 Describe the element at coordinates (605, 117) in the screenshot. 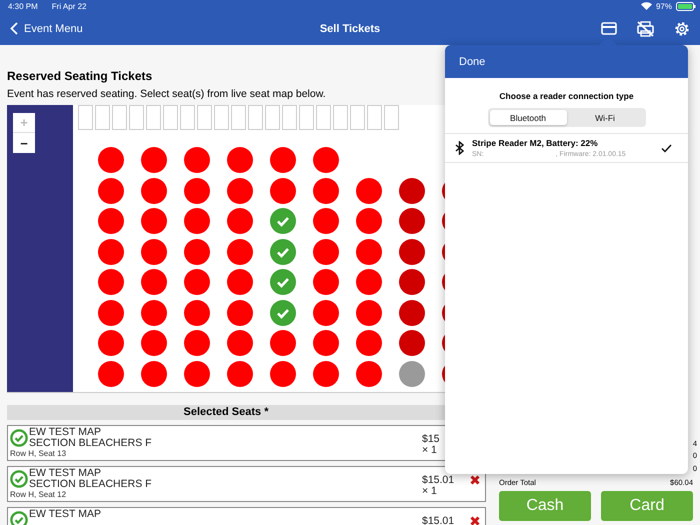

I see `segment-tab: Wi-Fi` at that location.